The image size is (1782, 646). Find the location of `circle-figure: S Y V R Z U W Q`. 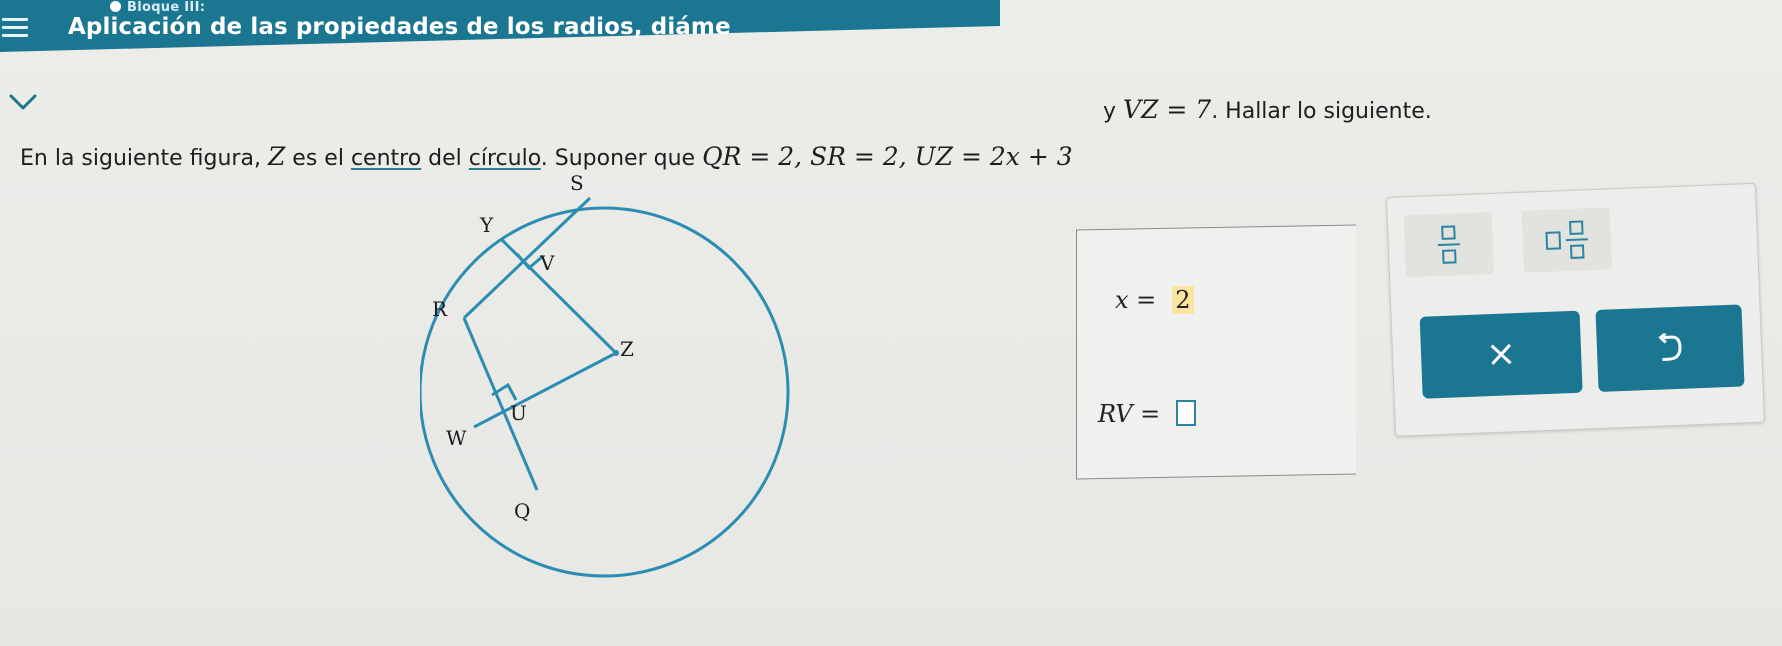

circle-figure: S Y V R Z U W Q is located at coordinates (605, 374).